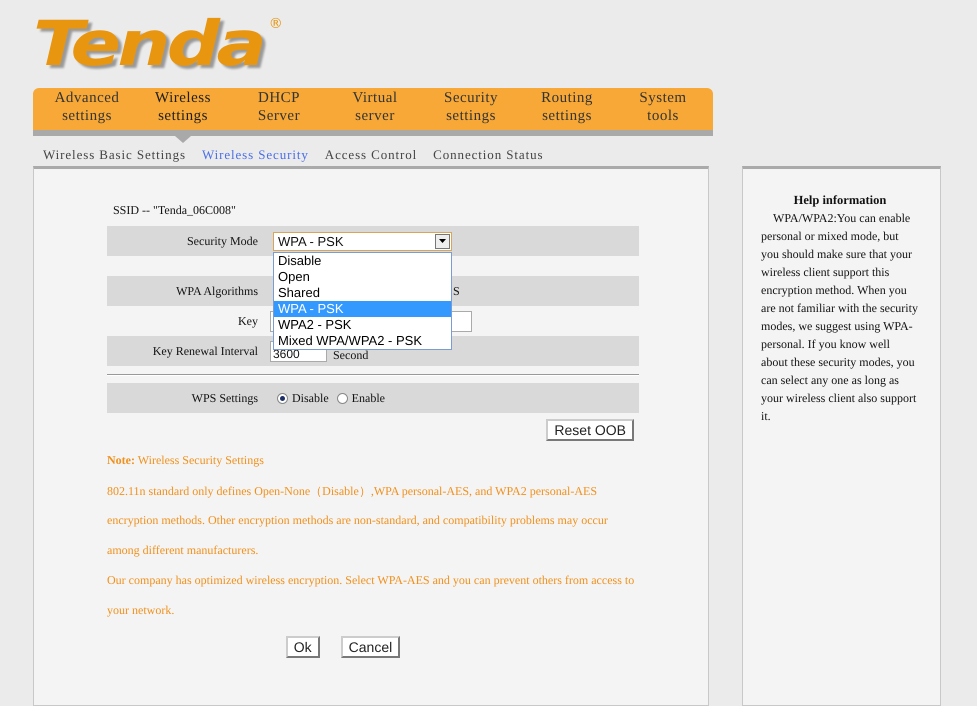  What do you see at coordinates (352, 491) in the screenshot?
I see `note-text: 802.11n standard only defines Open-None（Disable）,WPA personal-AES, and WPA2 personal-AES` at bounding box center [352, 491].